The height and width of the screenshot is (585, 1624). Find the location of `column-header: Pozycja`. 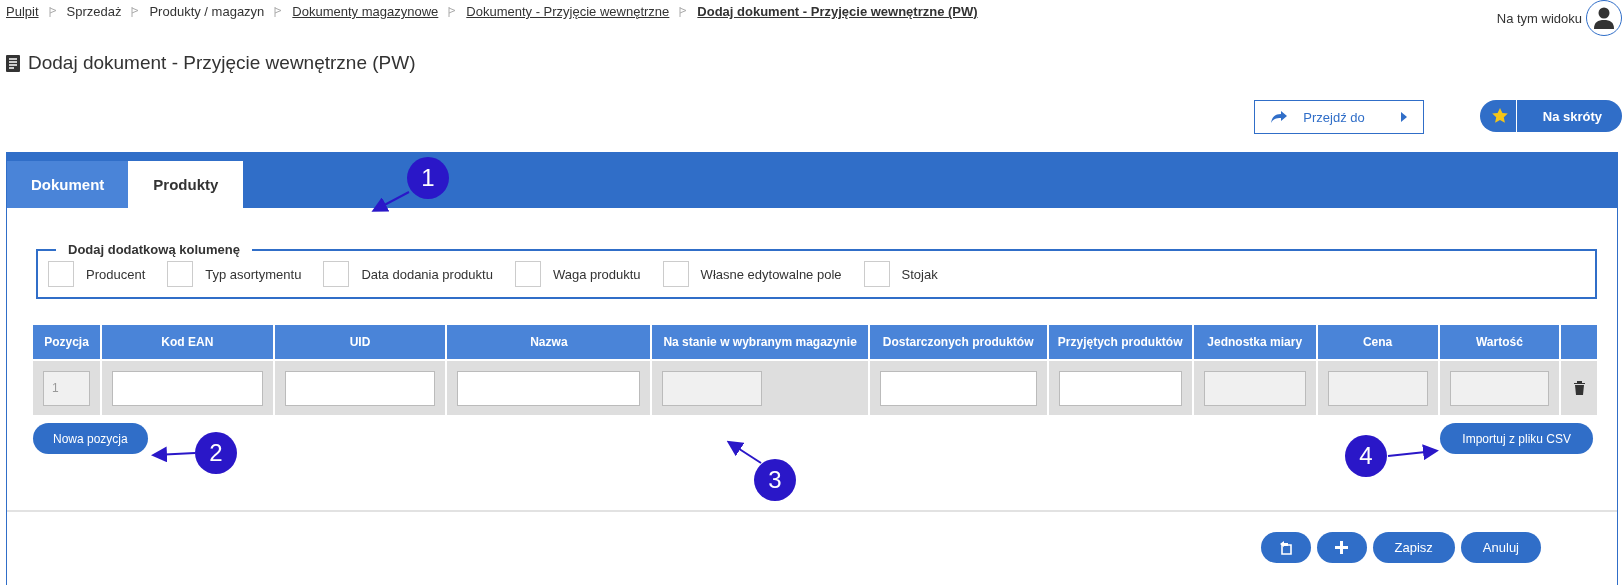

column-header: Pozycja is located at coordinates (67, 342).